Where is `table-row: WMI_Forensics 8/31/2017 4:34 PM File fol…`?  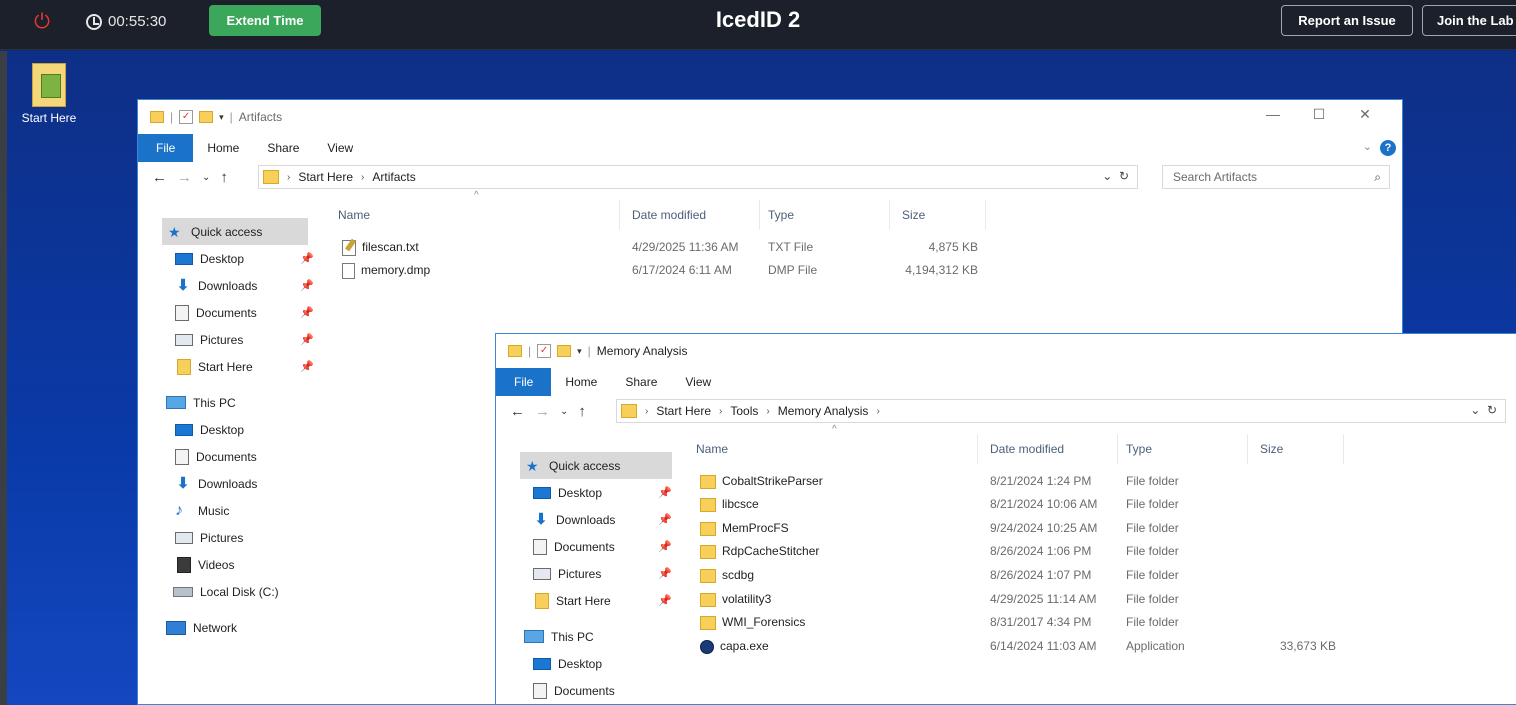 table-row: WMI_Forensics 8/31/2017 4:34 PM File fol… is located at coordinates (1026, 622).